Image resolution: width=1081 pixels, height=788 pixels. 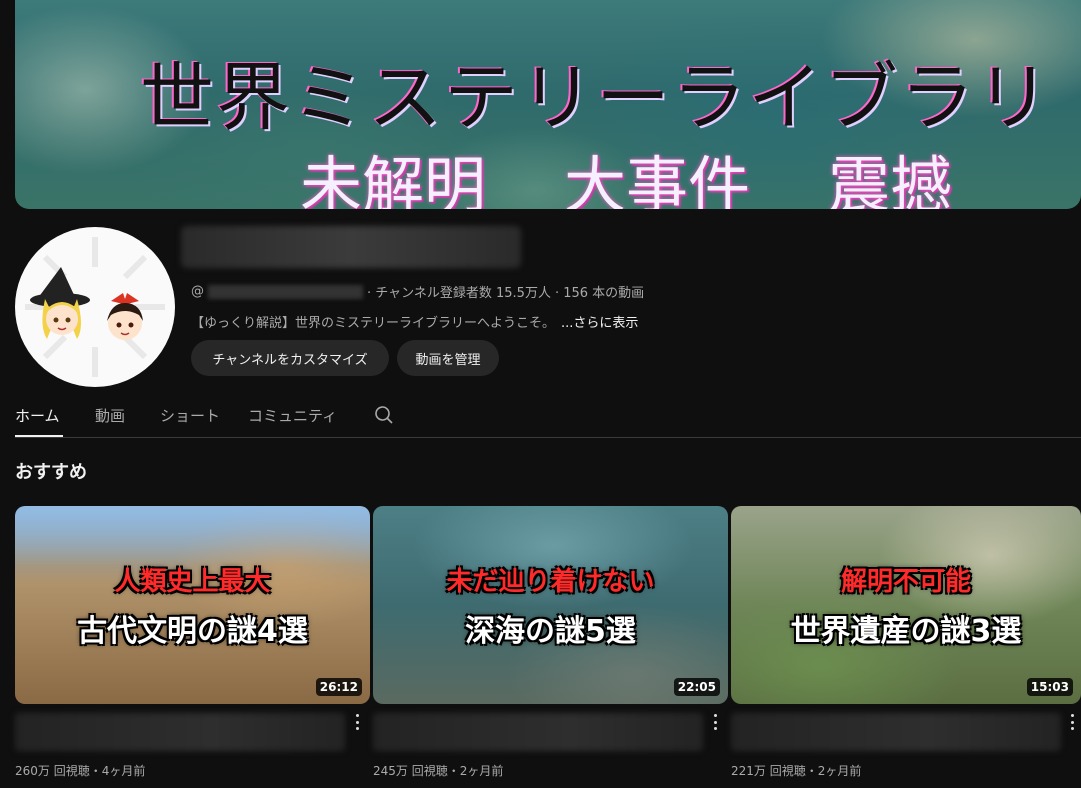 I want to click on manage-videos-button: 動画を管理, so click(x=448, y=358).